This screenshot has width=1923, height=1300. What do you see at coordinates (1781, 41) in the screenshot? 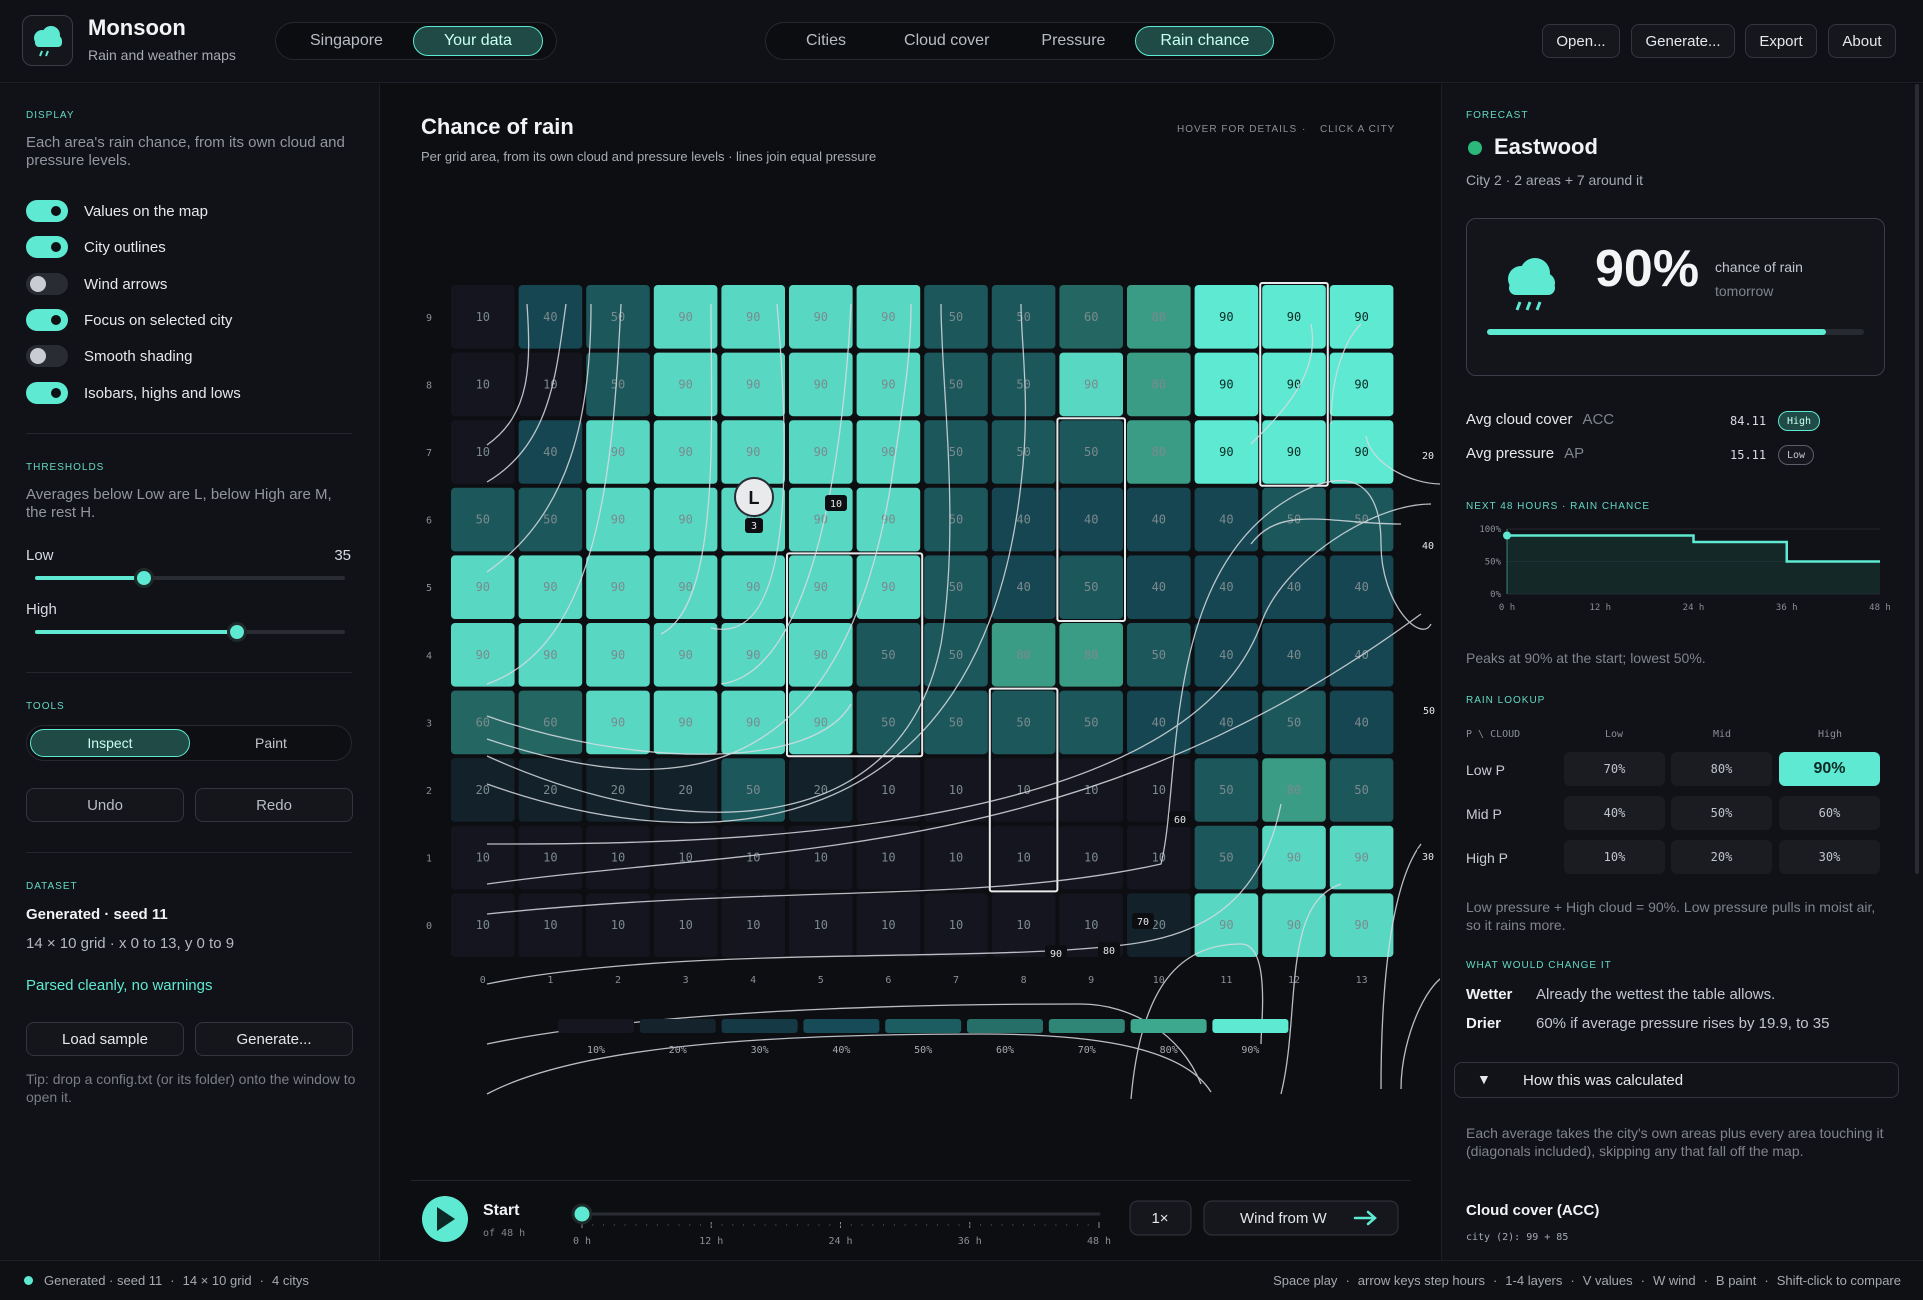
I see `export-button: Export` at bounding box center [1781, 41].